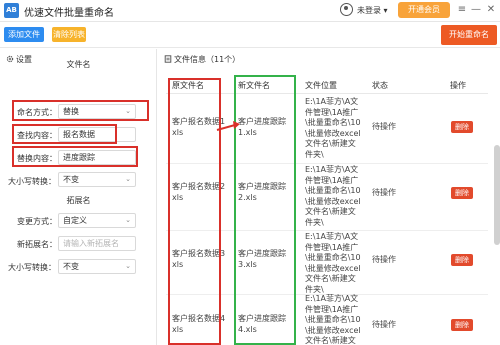  I want to click on case-convert-label: 大小写转换：, so click(32, 181).